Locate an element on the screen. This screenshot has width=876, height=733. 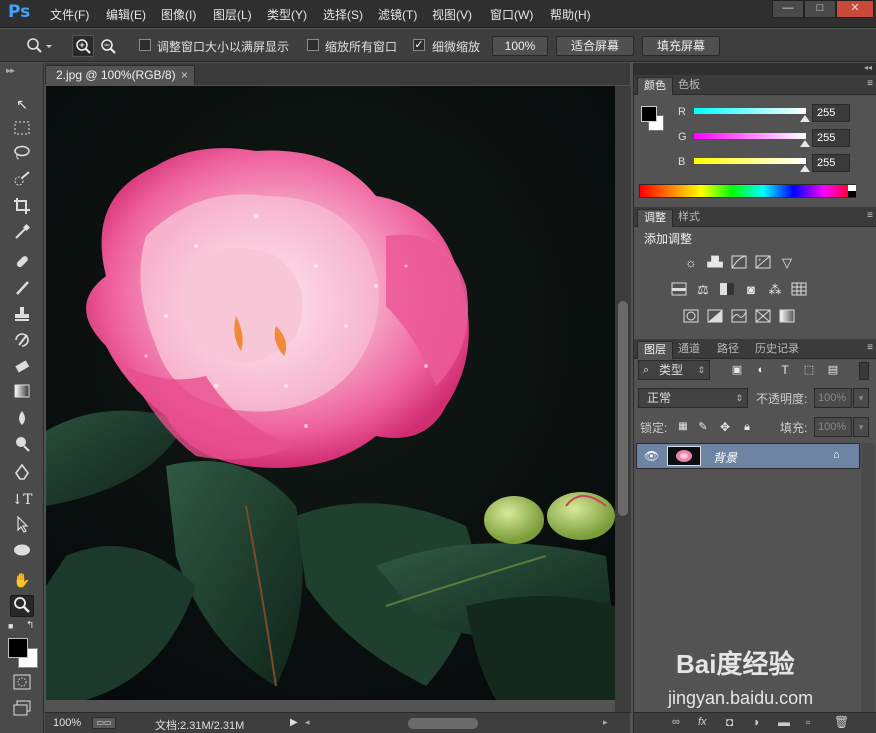
color-balance-icon: ⚖ is located at coordinates (703, 290).